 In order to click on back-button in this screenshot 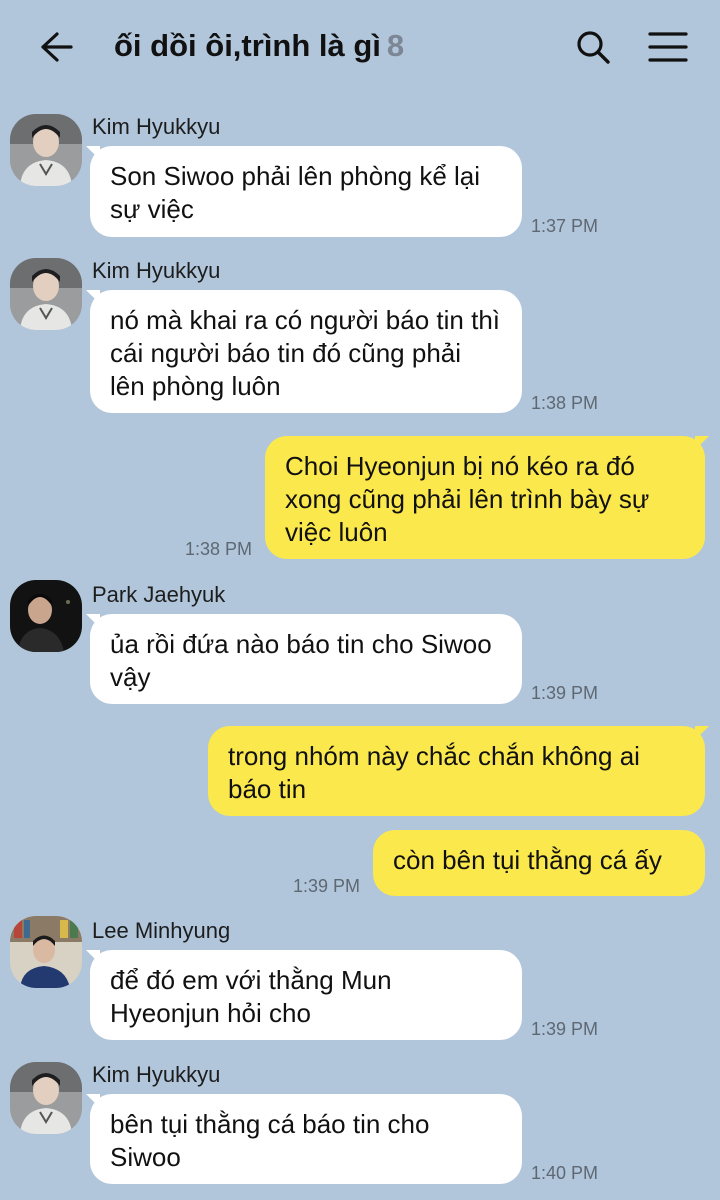, I will do `click(55, 47)`.